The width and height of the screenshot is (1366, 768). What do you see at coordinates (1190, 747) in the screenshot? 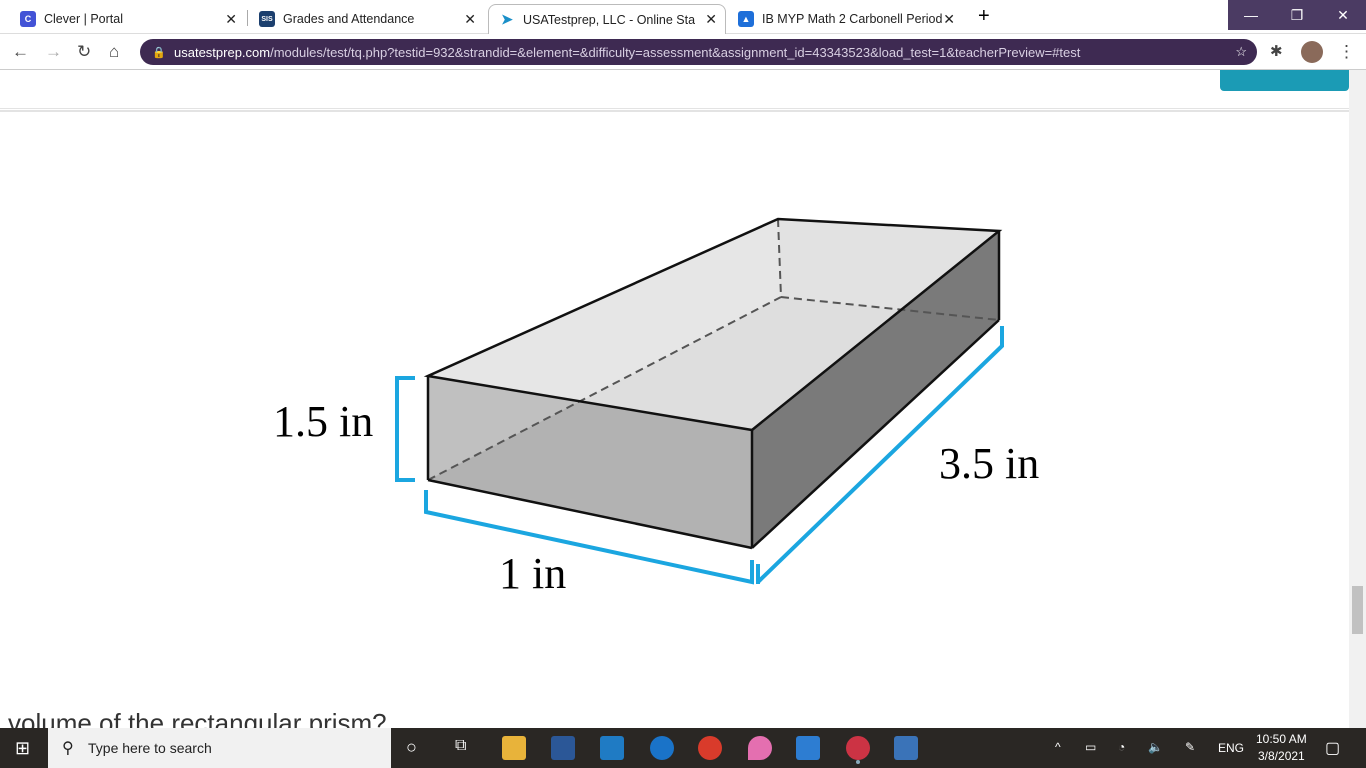
I see `pen-icon: ✎` at bounding box center [1190, 747].